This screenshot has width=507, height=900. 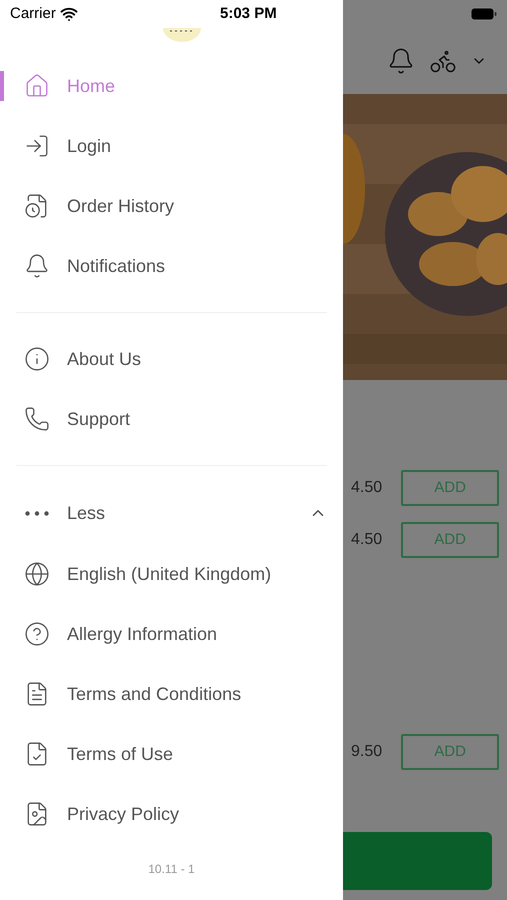 What do you see at coordinates (136, 574) in the screenshot?
I see `menu-item: English (United Kingdom)` at bounding box center [136, 574].